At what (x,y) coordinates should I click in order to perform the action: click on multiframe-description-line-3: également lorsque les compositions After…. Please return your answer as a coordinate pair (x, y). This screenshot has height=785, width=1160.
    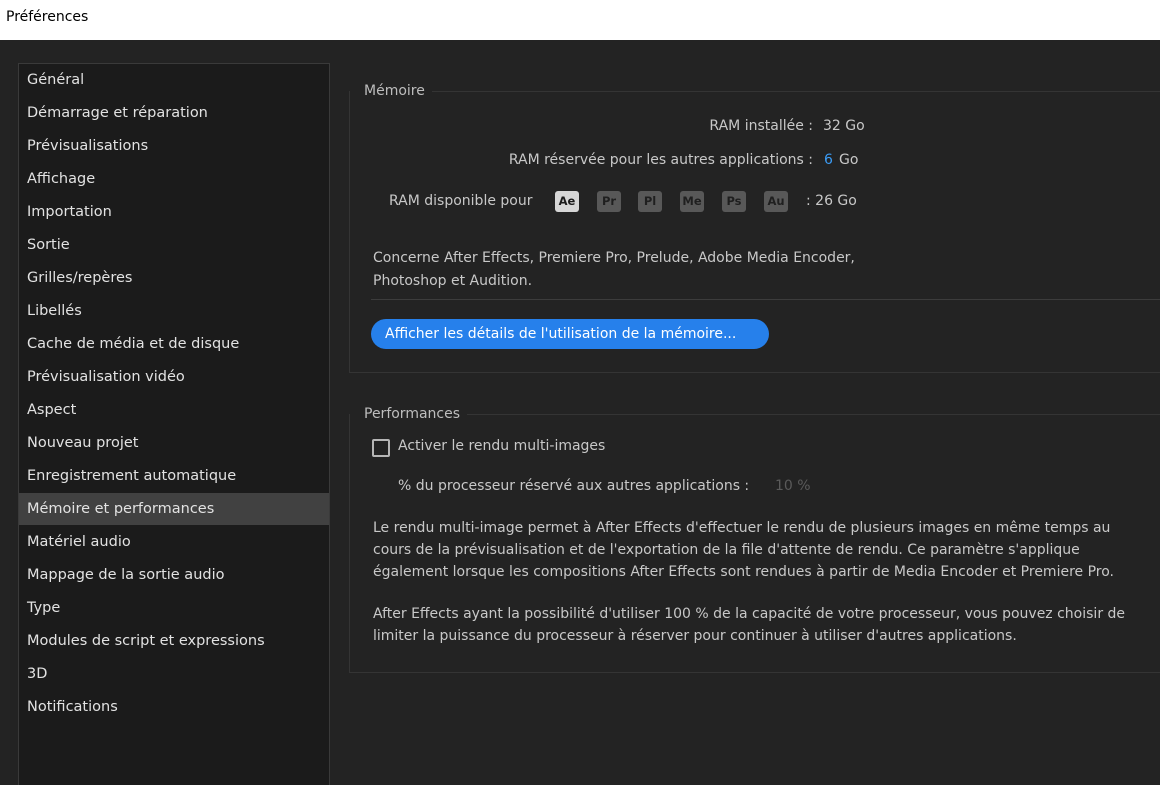
    Looking at the image, I should click on (743, 572).